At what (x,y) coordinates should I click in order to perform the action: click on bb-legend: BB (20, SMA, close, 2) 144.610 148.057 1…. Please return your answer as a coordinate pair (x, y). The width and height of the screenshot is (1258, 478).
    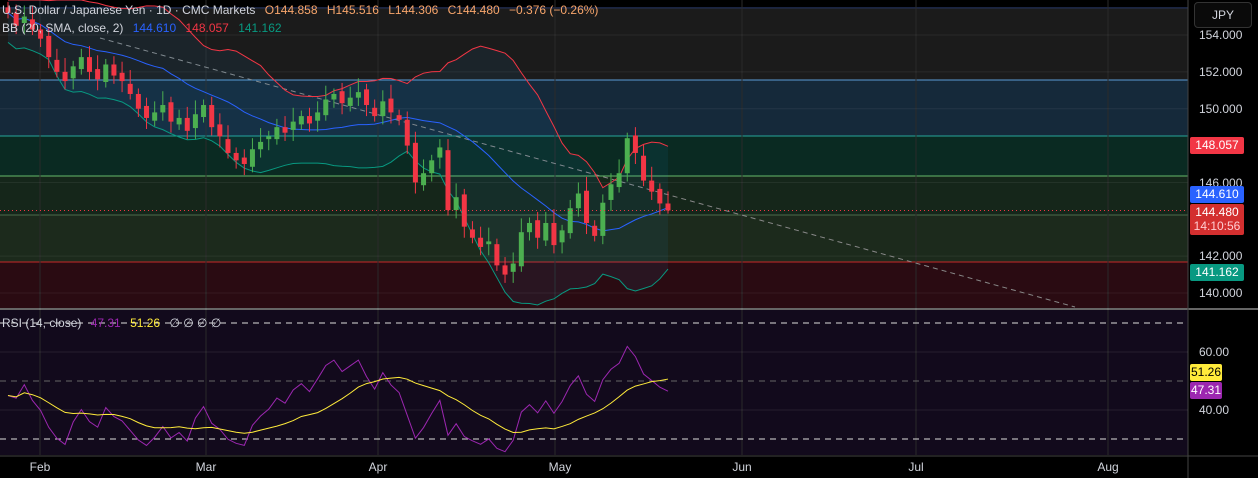
    Looking at the image, I should click on (145, 28).